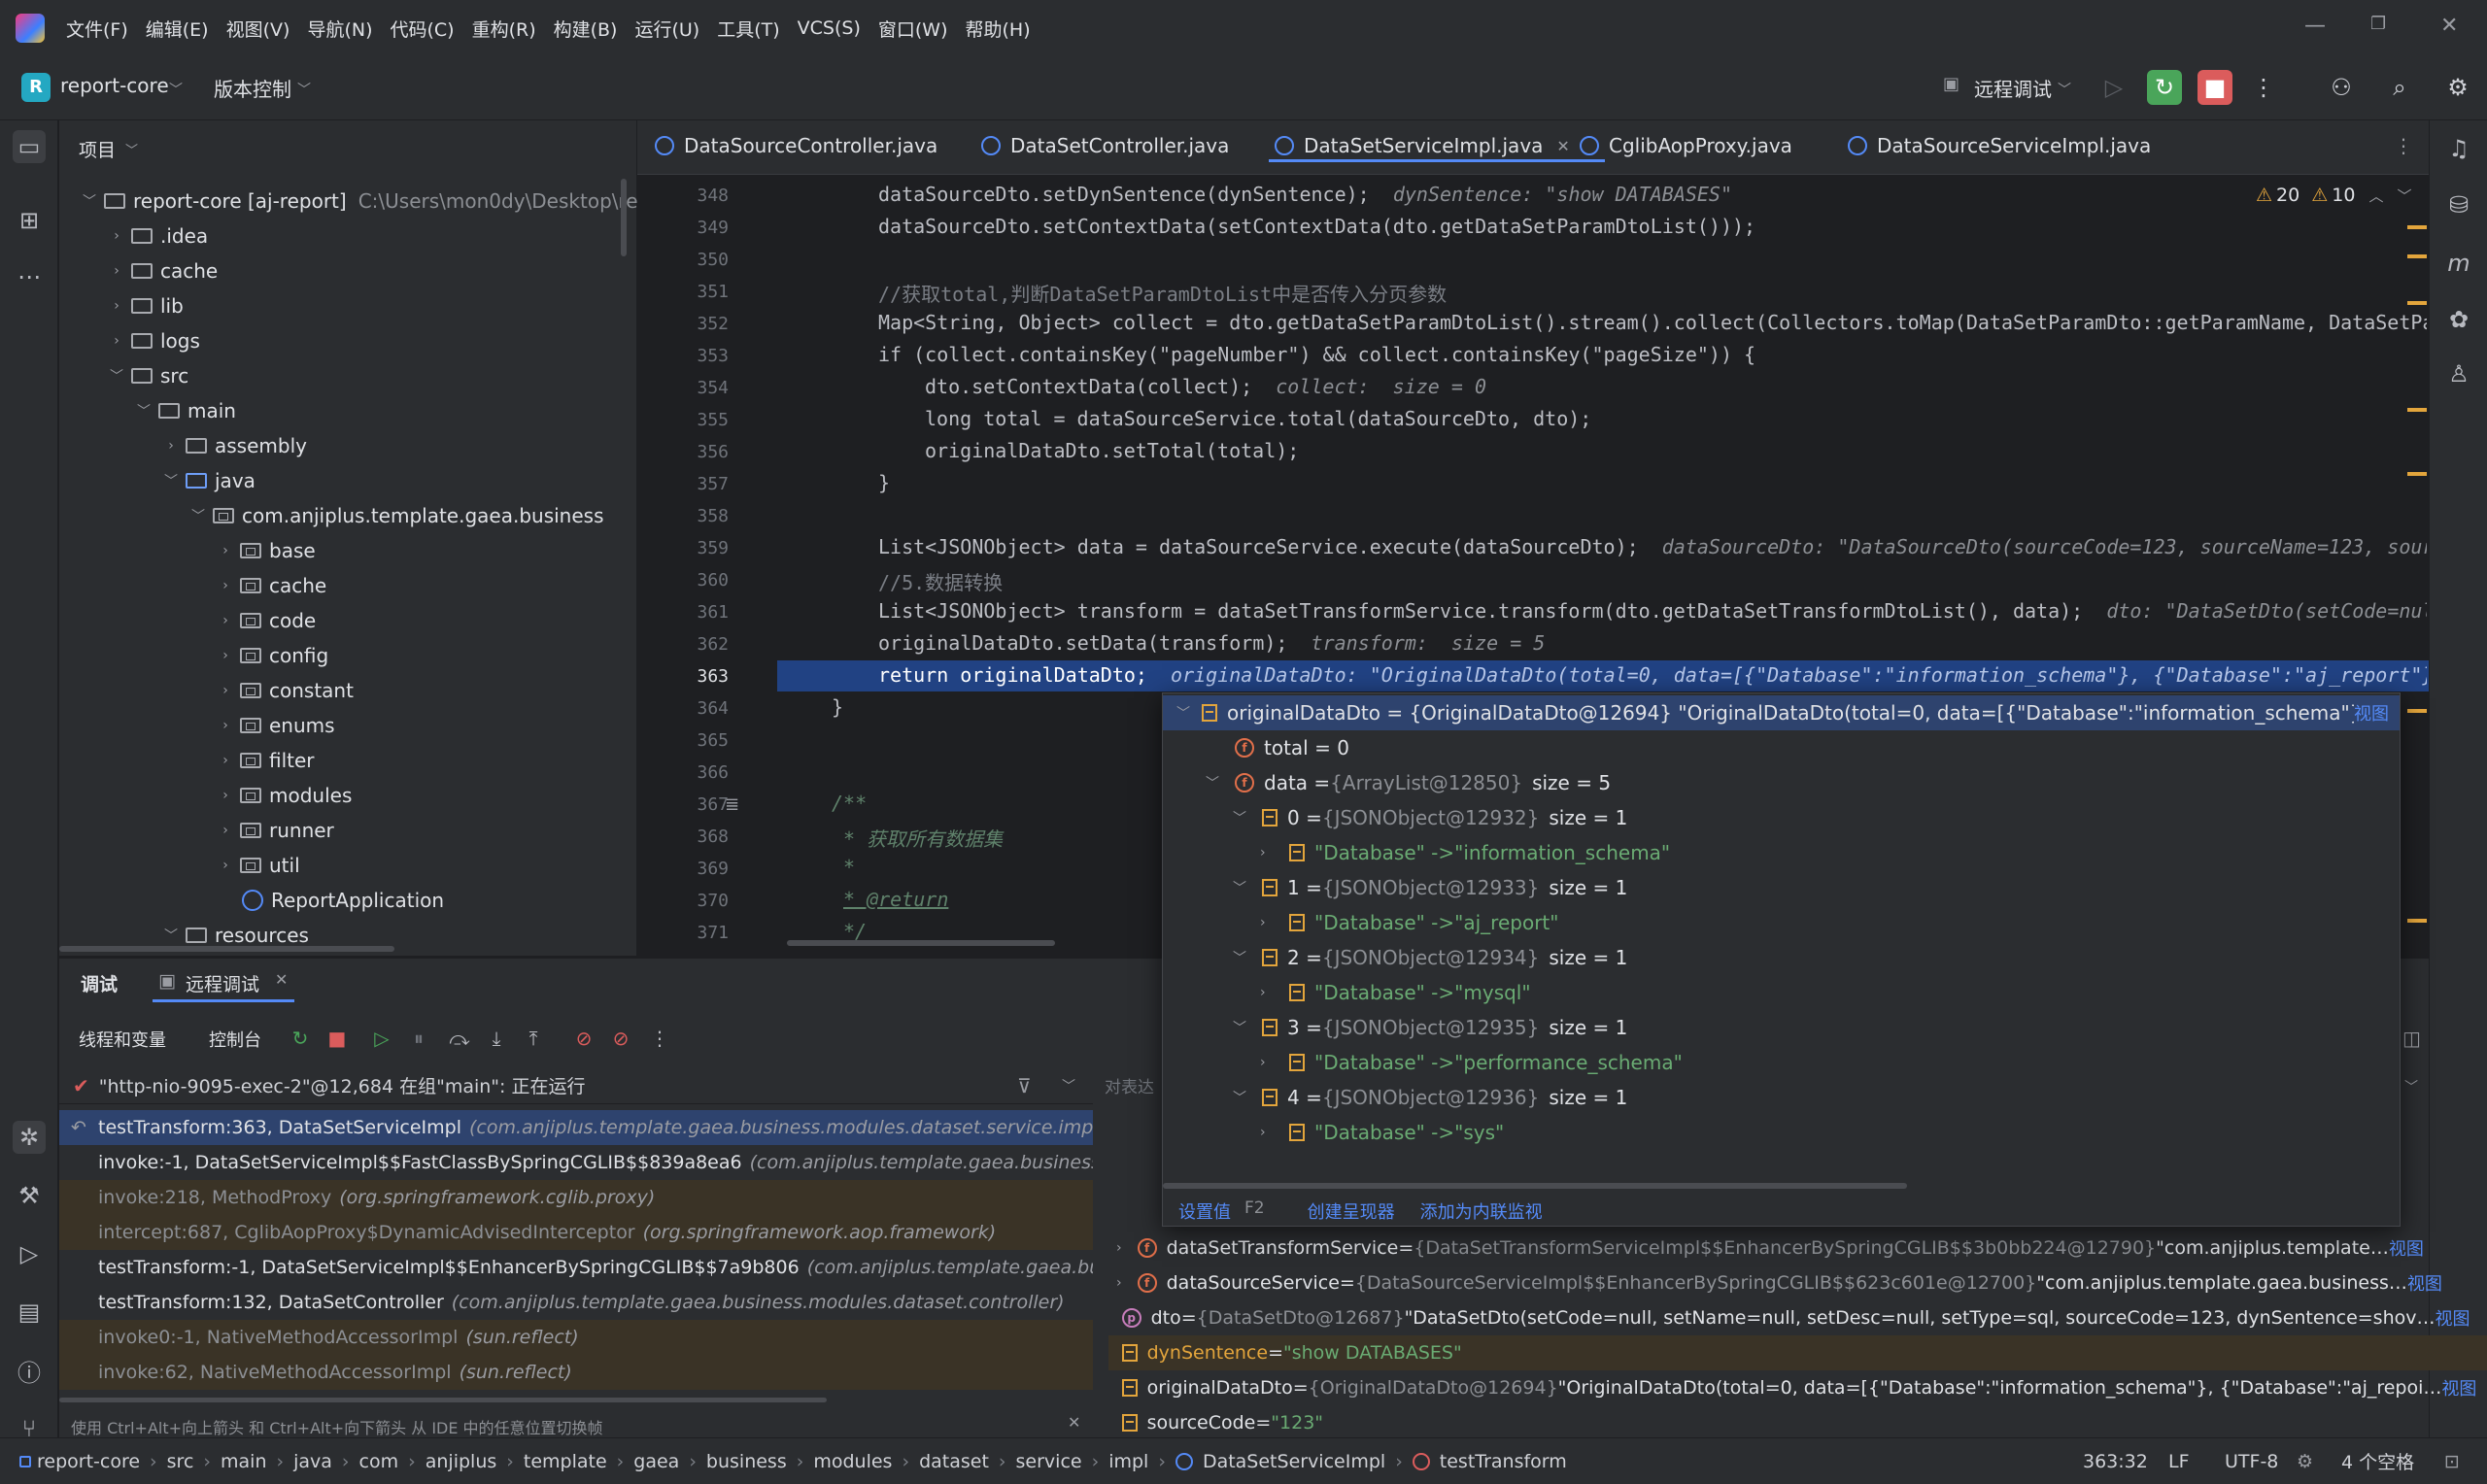  What do you see at coordinates (284, 691) in the screenshot?
I see `tree-node: › constant` at bounding box center [284, 691].